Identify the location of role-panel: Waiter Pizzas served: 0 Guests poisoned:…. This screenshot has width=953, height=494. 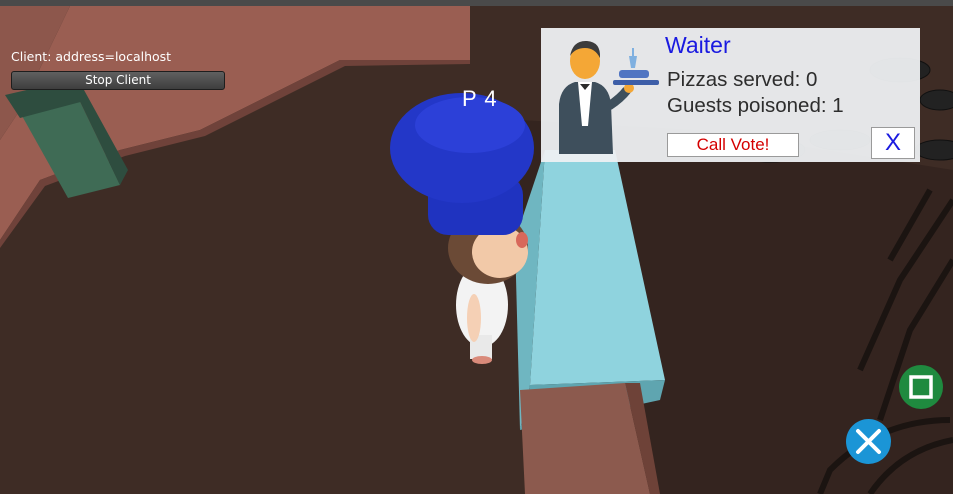
(730, 95).